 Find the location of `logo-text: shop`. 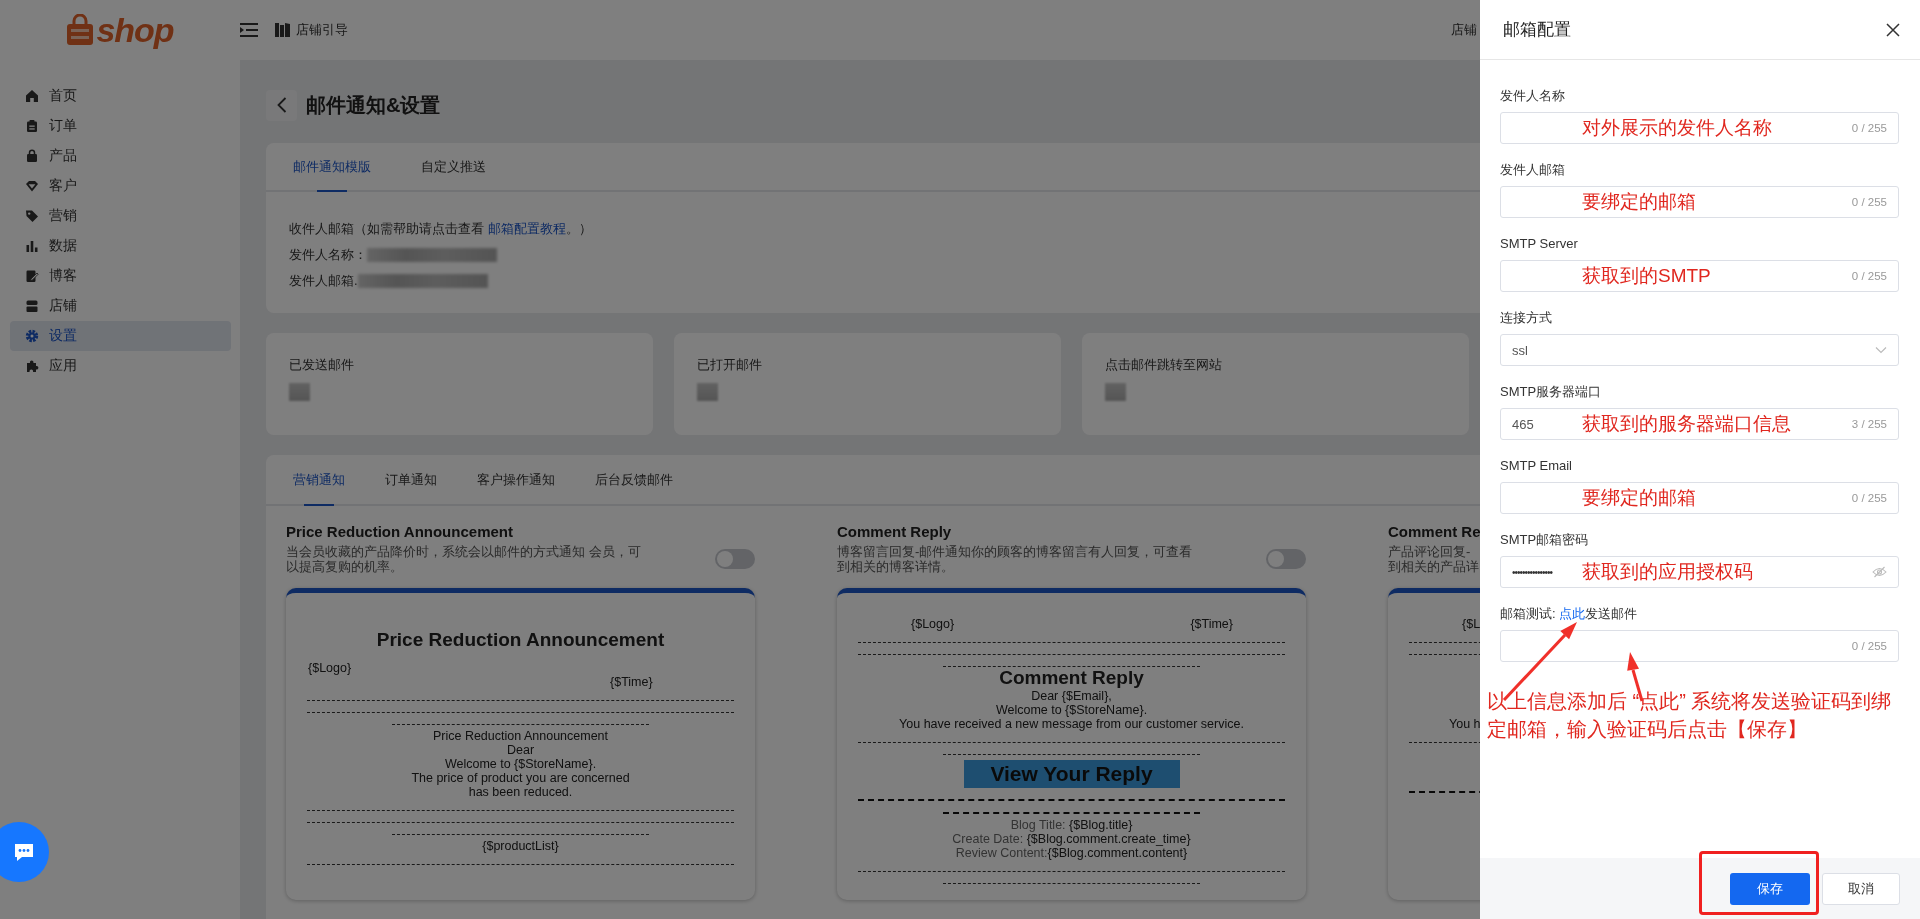

logo-text: shop is located at coordinates (135, 30).